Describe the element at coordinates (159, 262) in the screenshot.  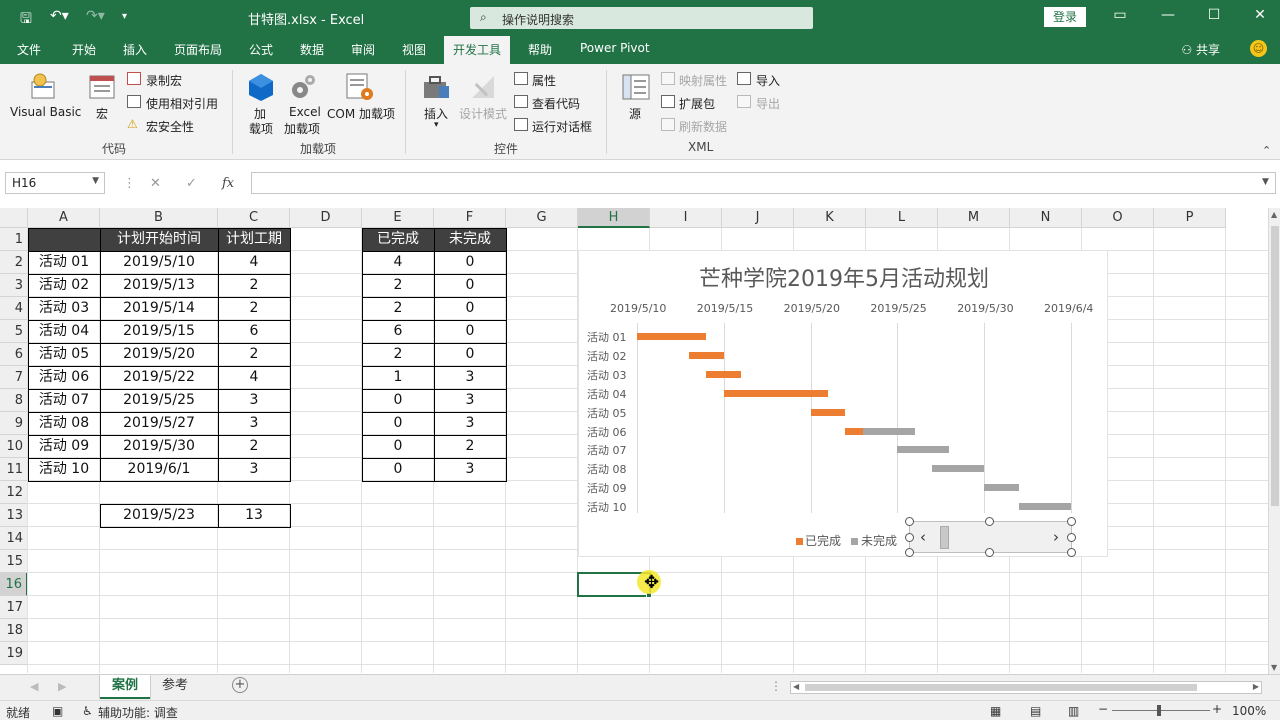
I see `start-date-cell: 2019/5/10` at that location.